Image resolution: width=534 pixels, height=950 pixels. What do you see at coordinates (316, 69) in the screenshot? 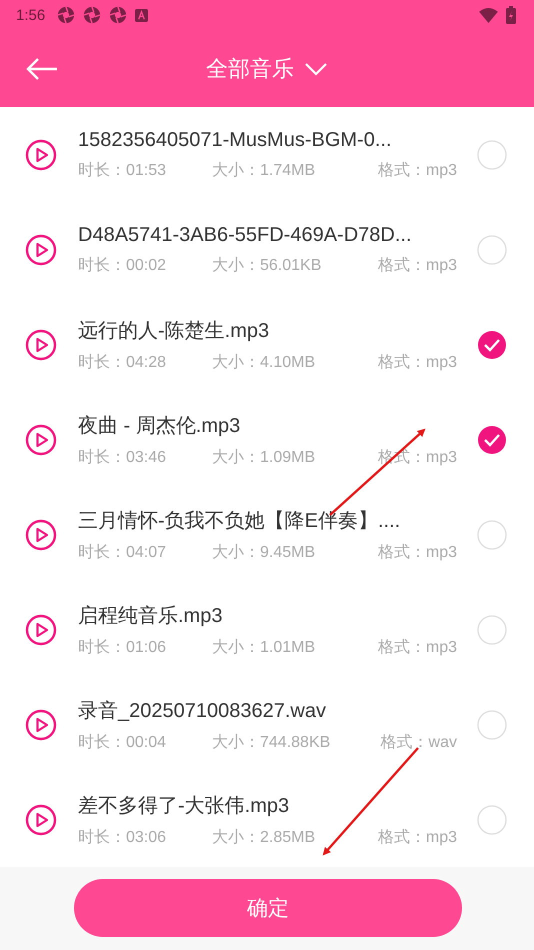
I see `chevron-down-icon` at bounding box center [316, 69].